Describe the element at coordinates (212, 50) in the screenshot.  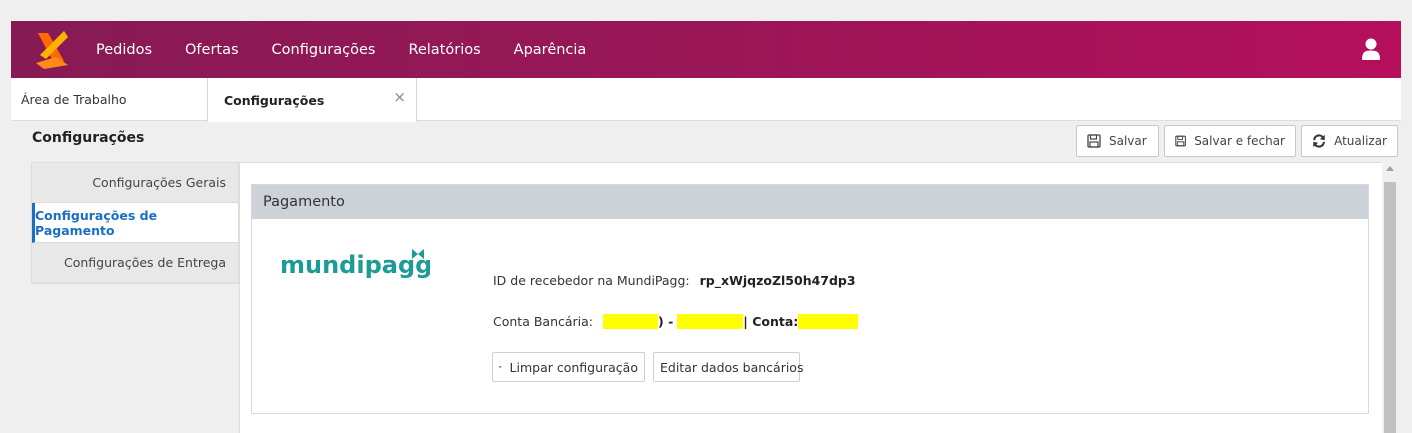
I see `nav-ofertas: Ofertas` at that location.